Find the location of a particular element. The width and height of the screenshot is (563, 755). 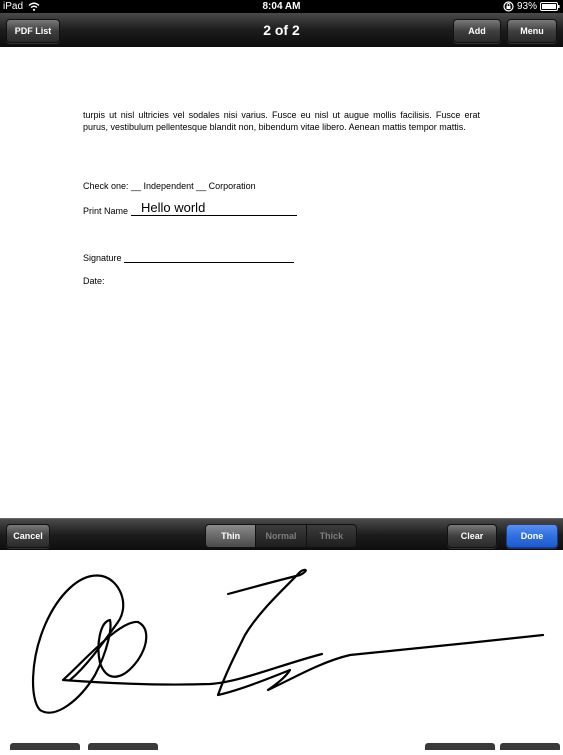

signature-row: Signature is located at coordinates (189, 257).